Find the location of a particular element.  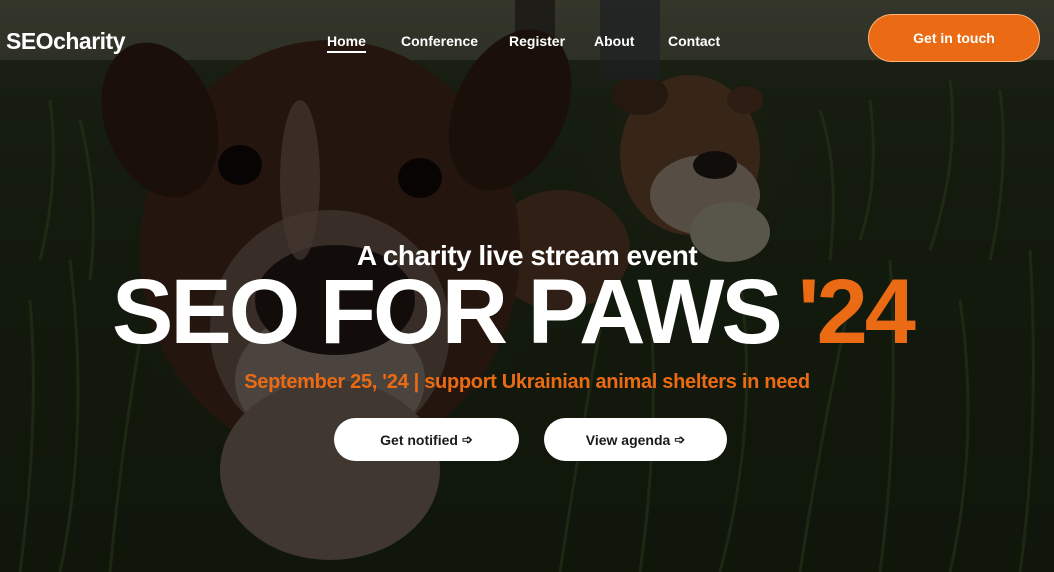

nav-item-contact: Contact is located at coordinates (694, 41).